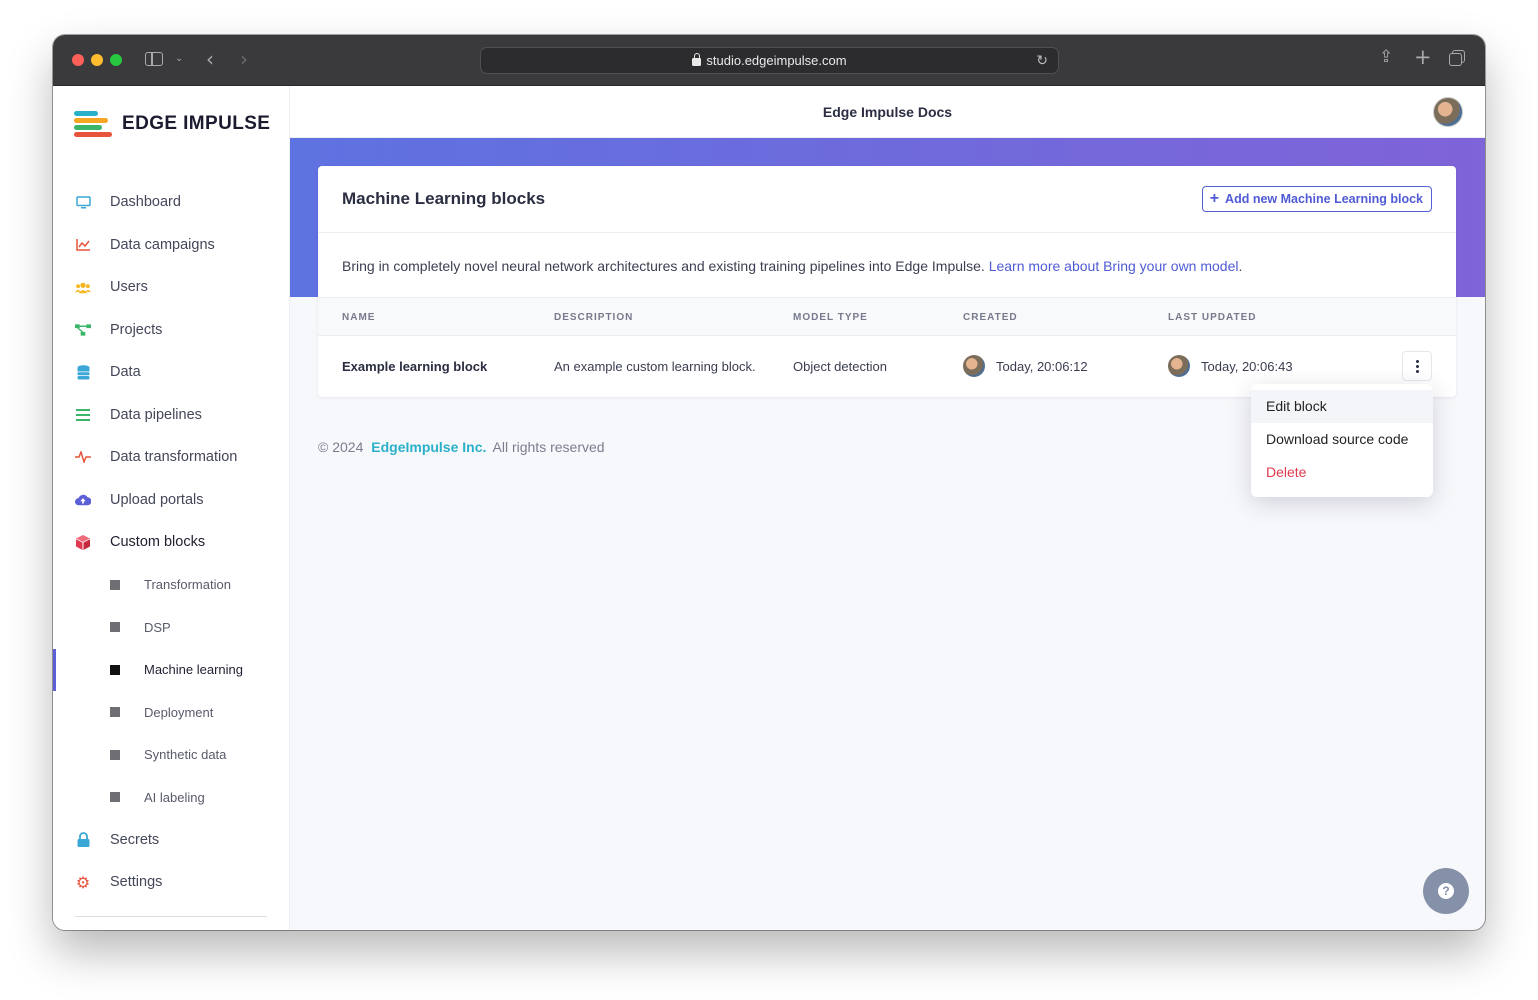 The height and width of the screenshot is (1000, 1538). What do you see at coordinates (129, 287) in the screenshot?
I see `sidebar-item-label: Users` at bounding box center [129, 287].